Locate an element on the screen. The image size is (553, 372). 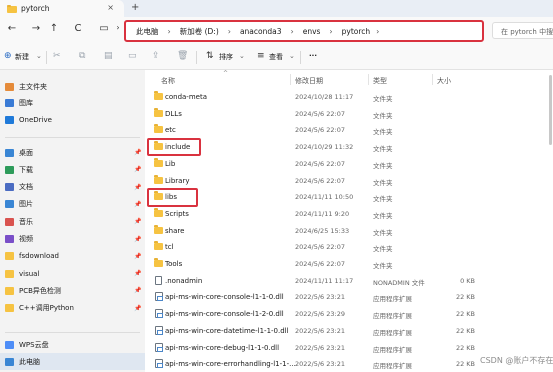
sidebar-item: PCB异色检测 📌 is located at coordinates (72, 290).